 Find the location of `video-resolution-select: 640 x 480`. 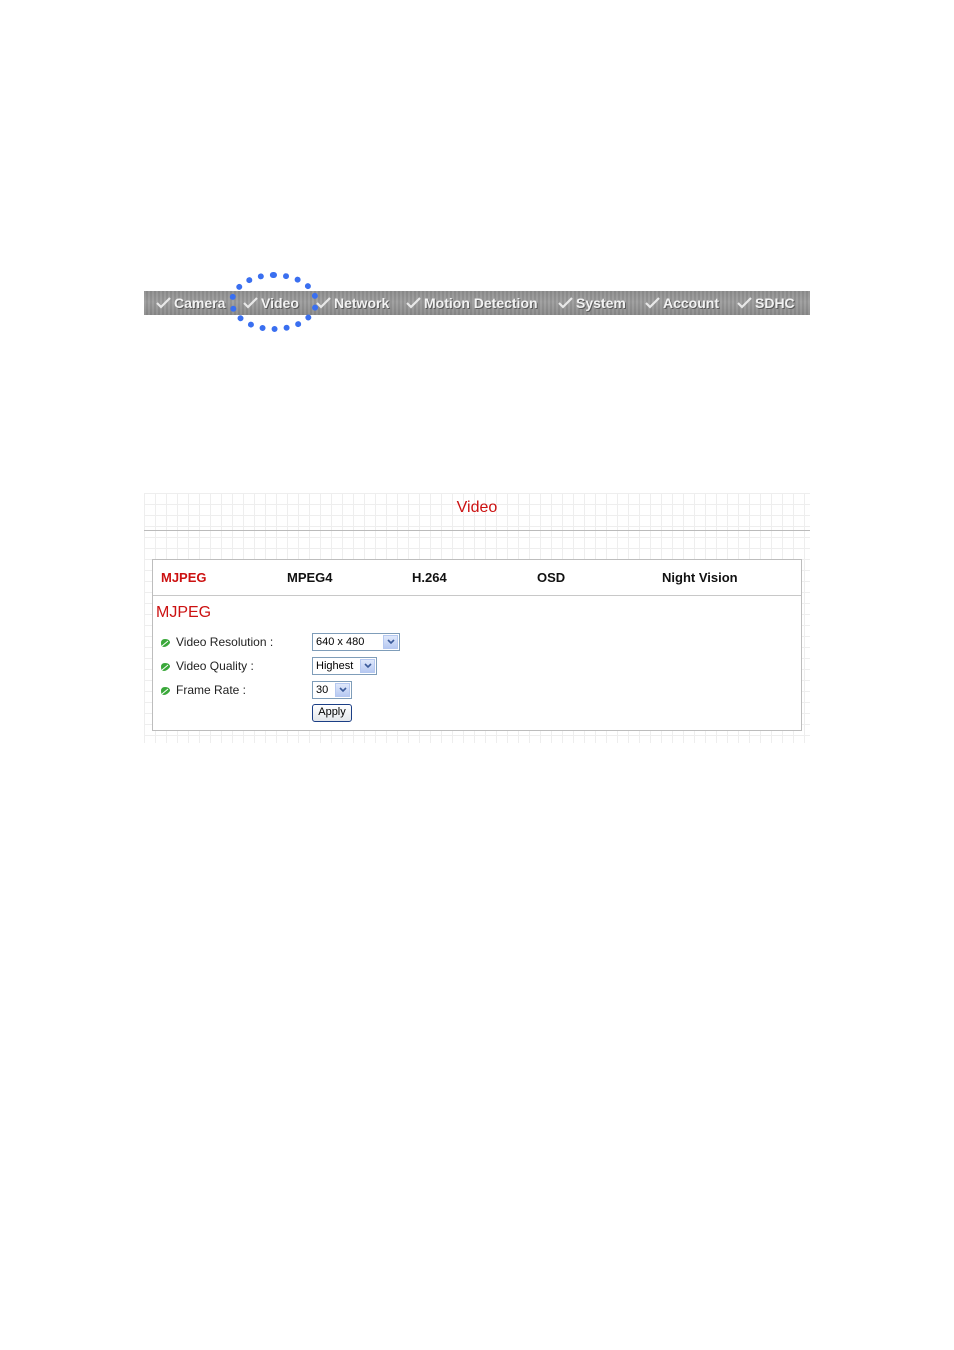

video-resolution-select: 640 x 480 is located at coordinates (356, 642).